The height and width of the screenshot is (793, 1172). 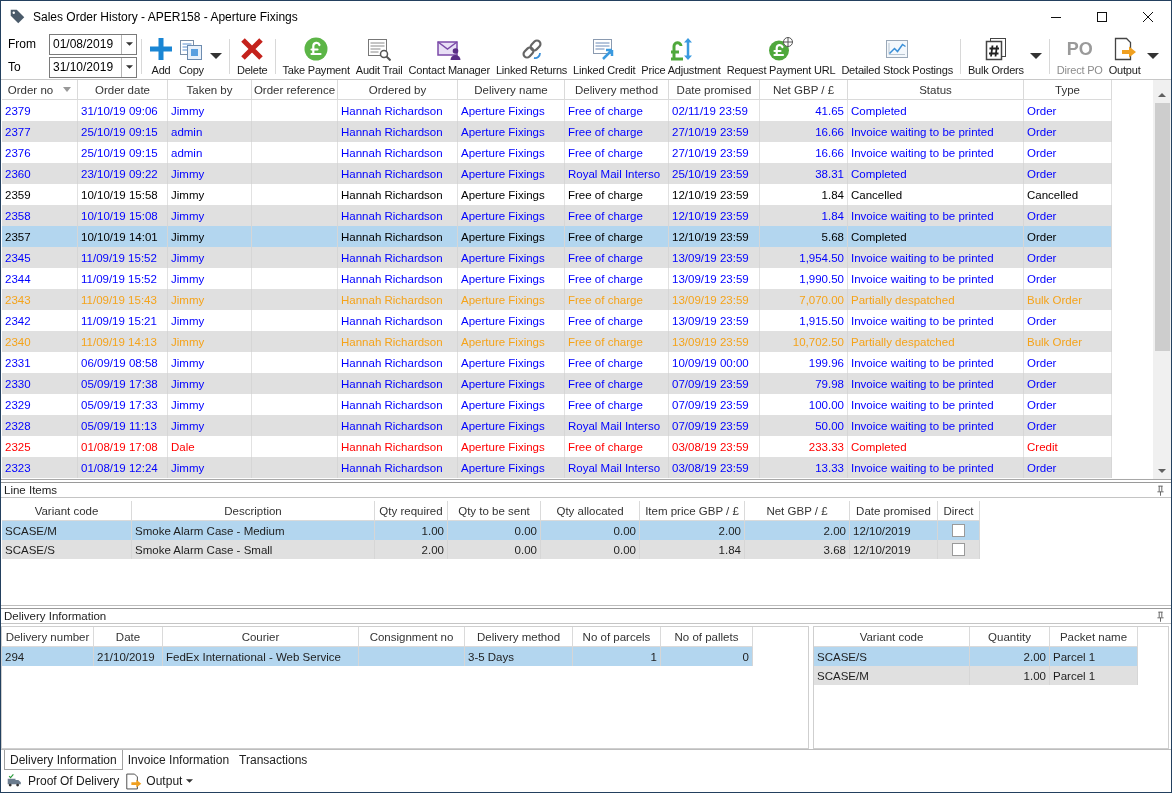 What do you see at coordinates (897, 55) in the screenshot?
I see `toolbar-button: Detailed Stock Postings` at bounding box center [897, 55].